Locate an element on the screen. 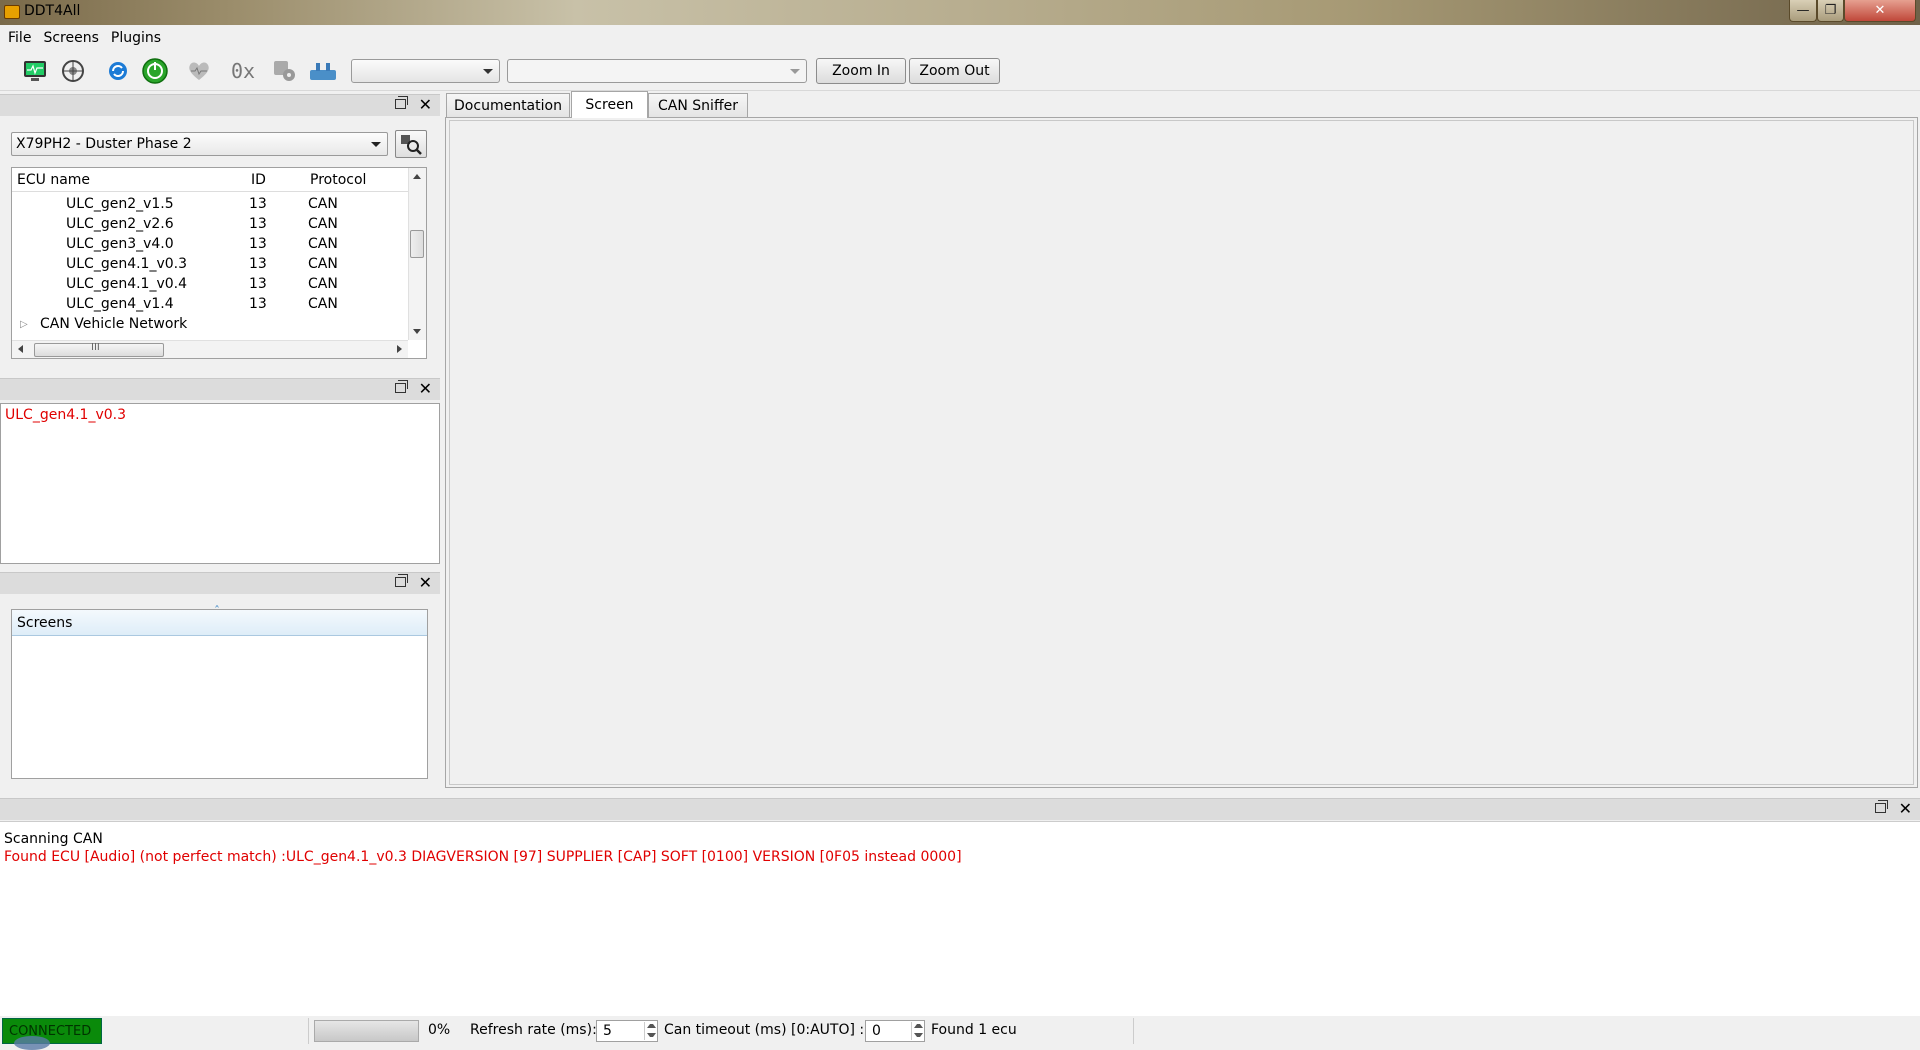 Image resolution: width=1920 pixels, height=1050 pixels. can-timeout-input: 0 is located at coordinates (895, 1031).